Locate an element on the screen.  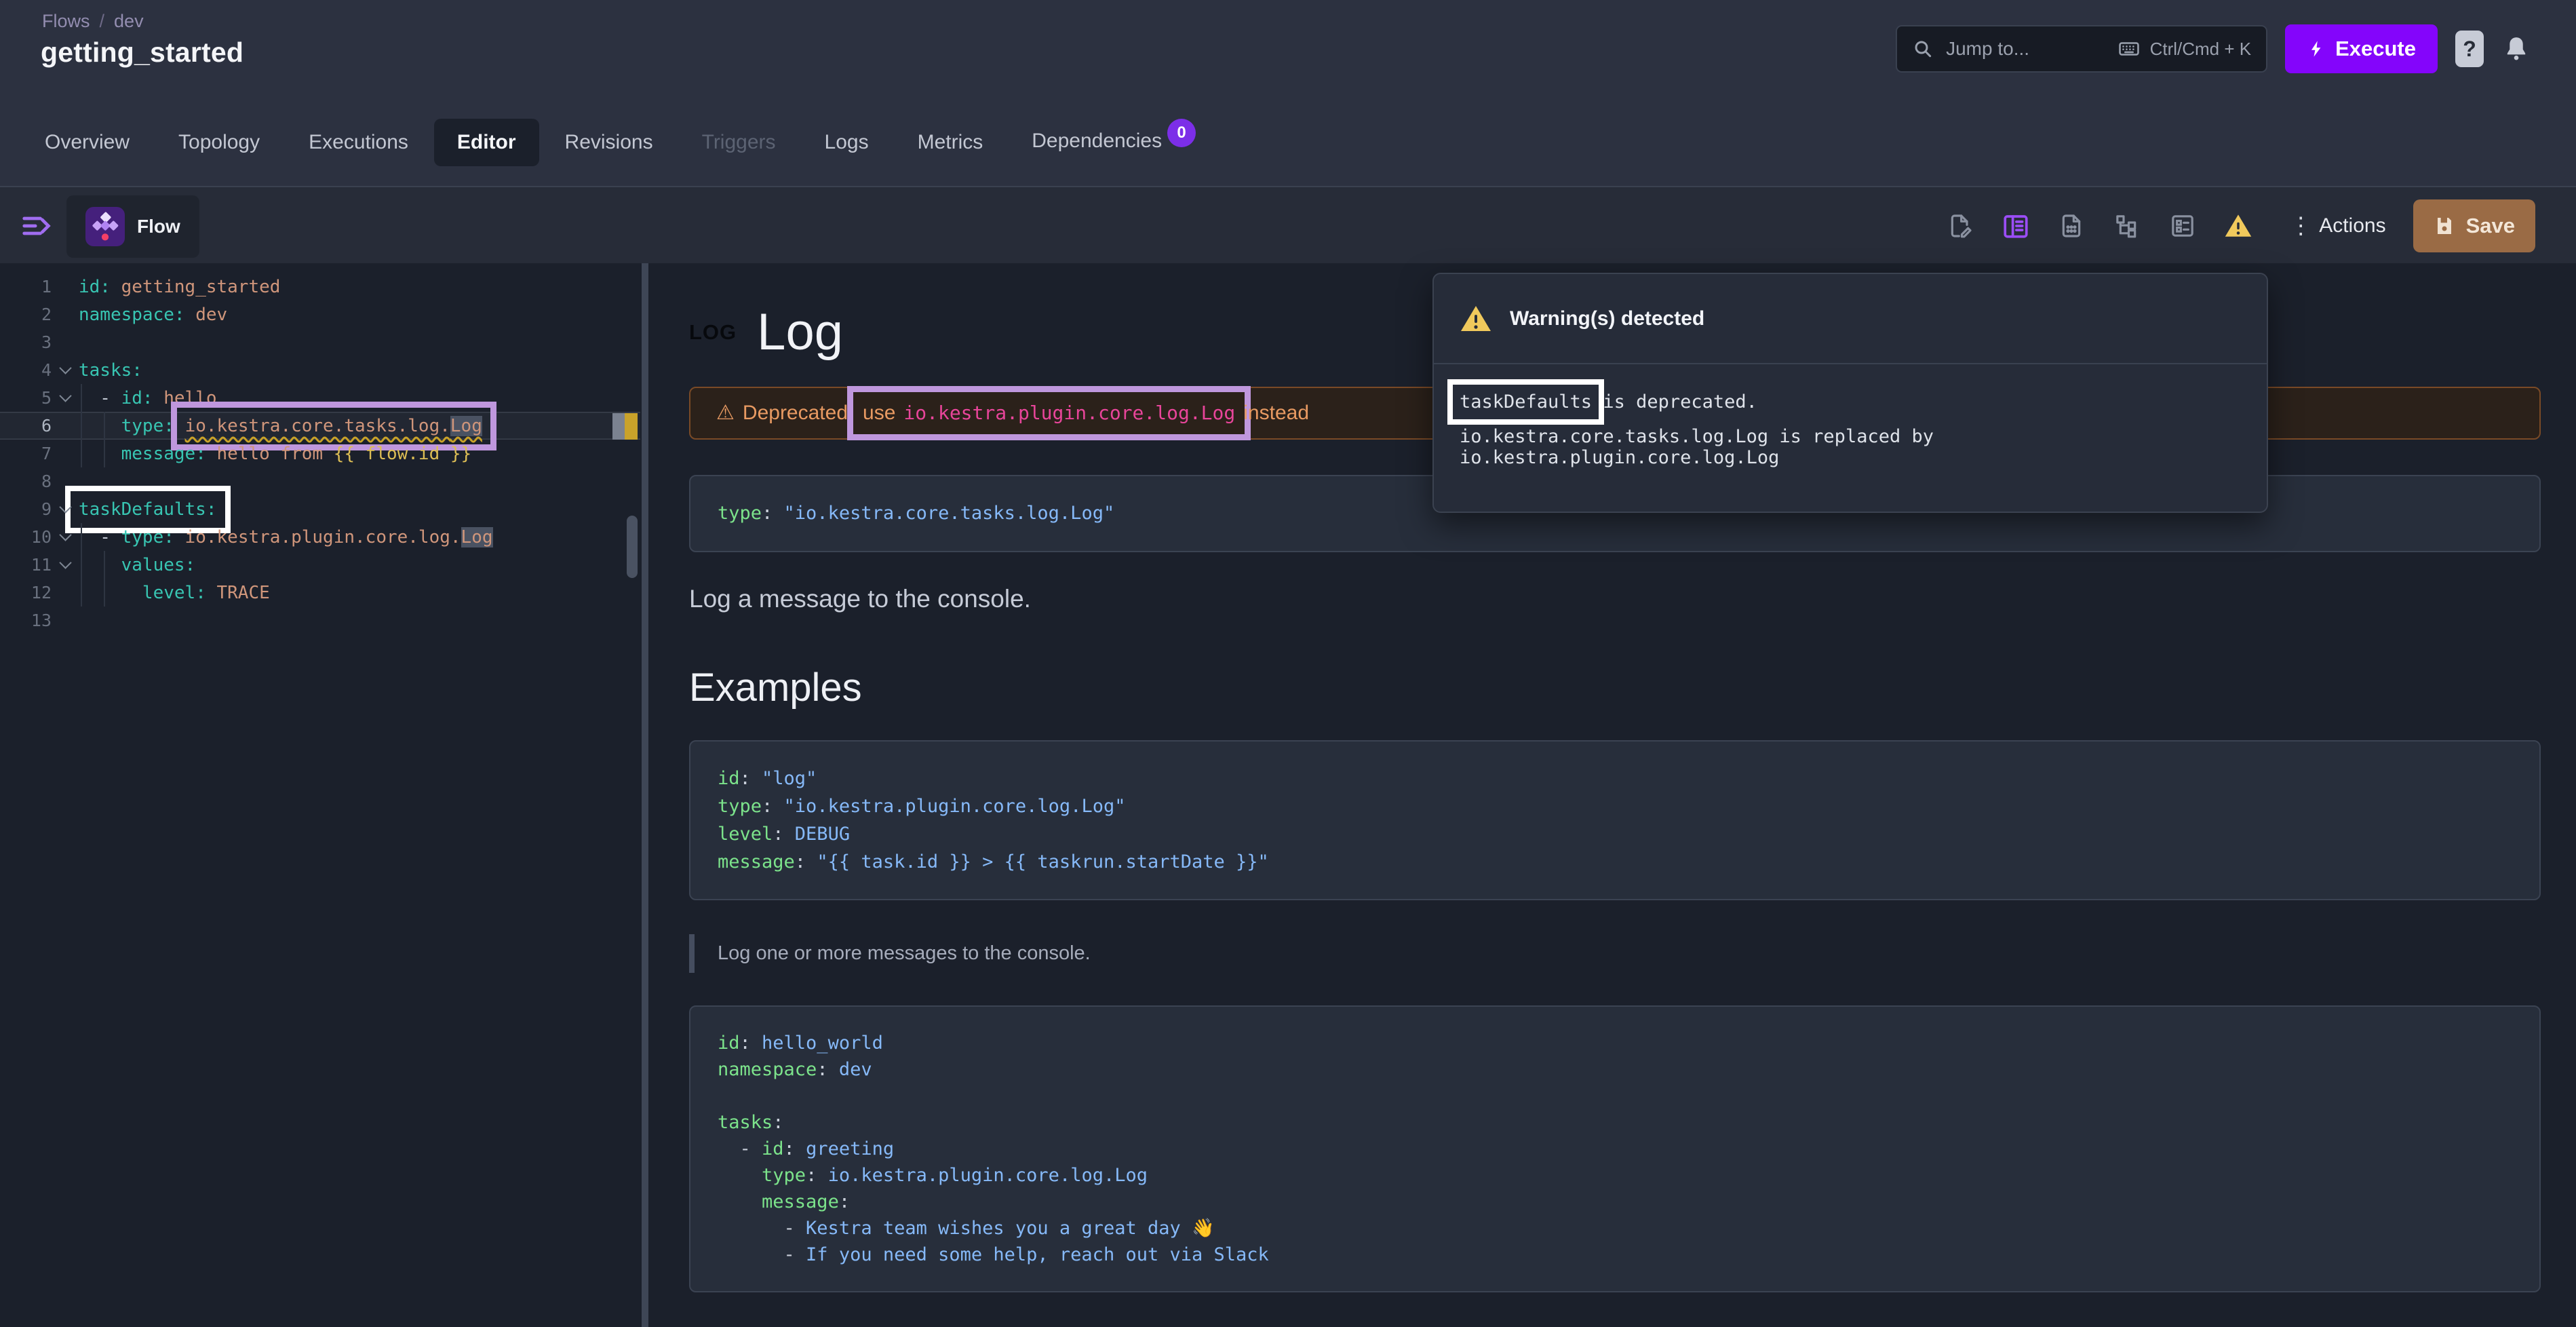
deprecated-instead-text: instead is located at coordinates (1276, 412).